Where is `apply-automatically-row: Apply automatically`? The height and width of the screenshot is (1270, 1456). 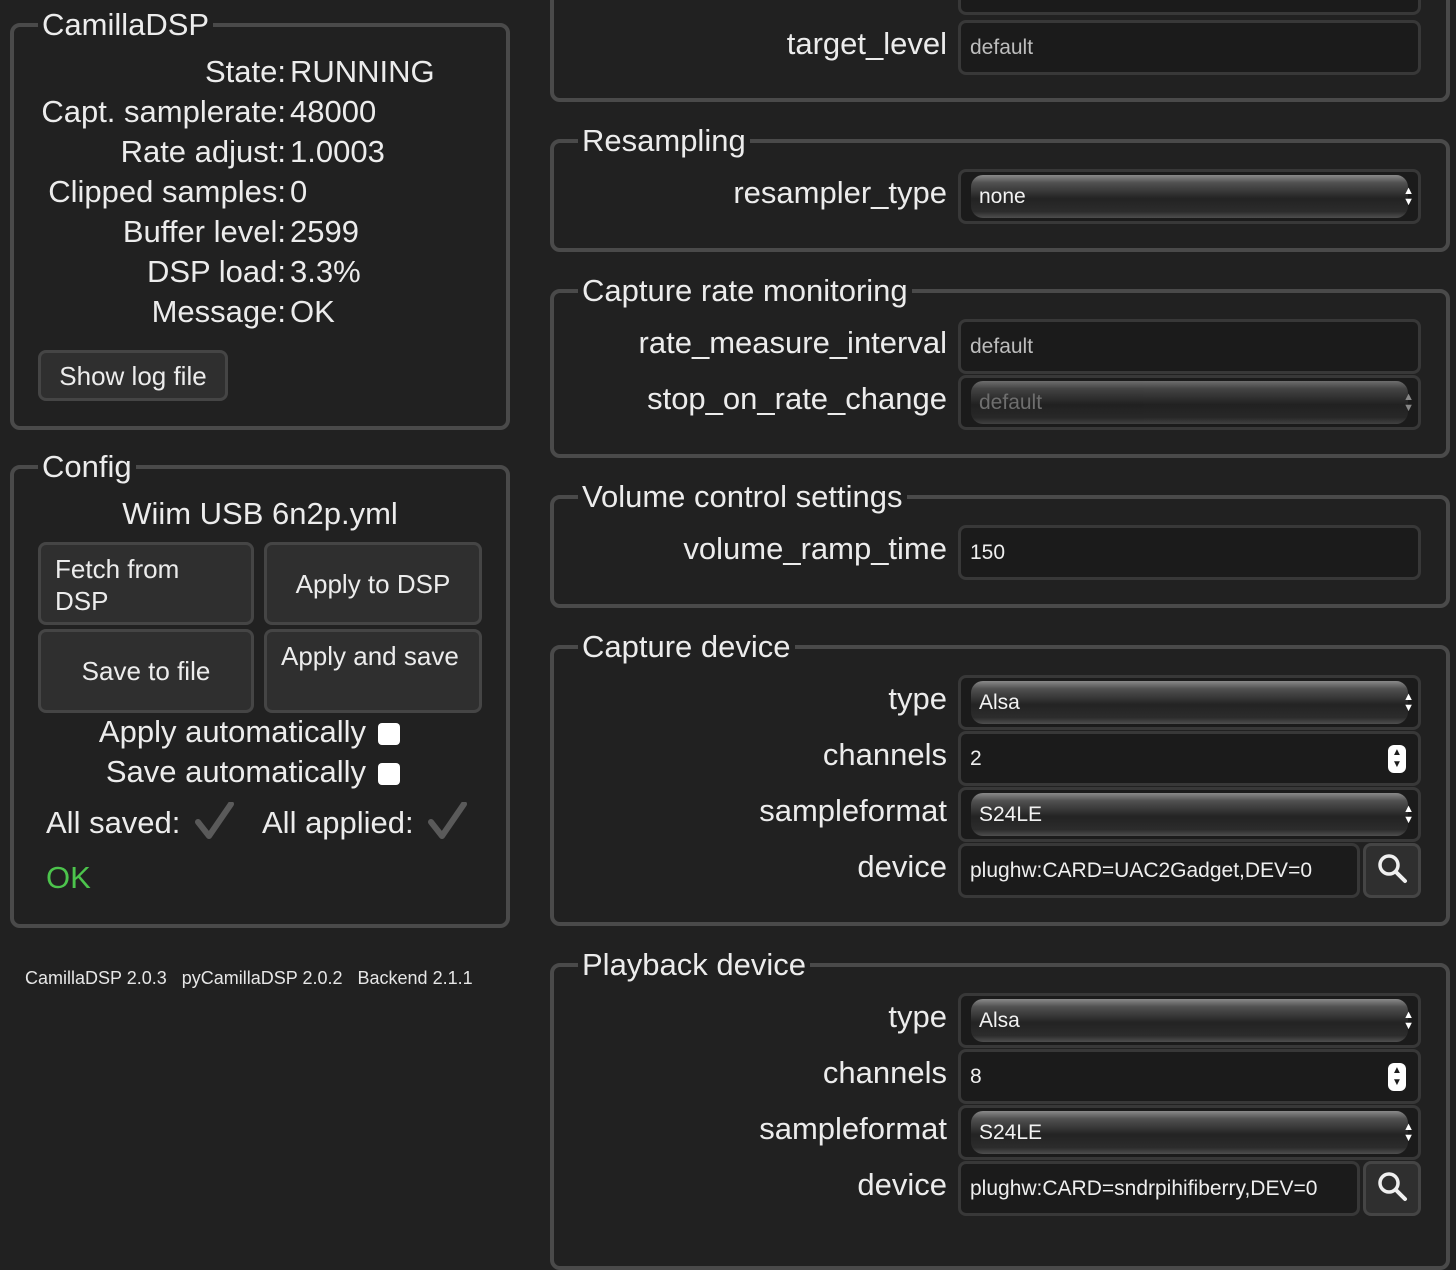
apply-automatically-row: Apply automatically is located at coordinates (249, 732).